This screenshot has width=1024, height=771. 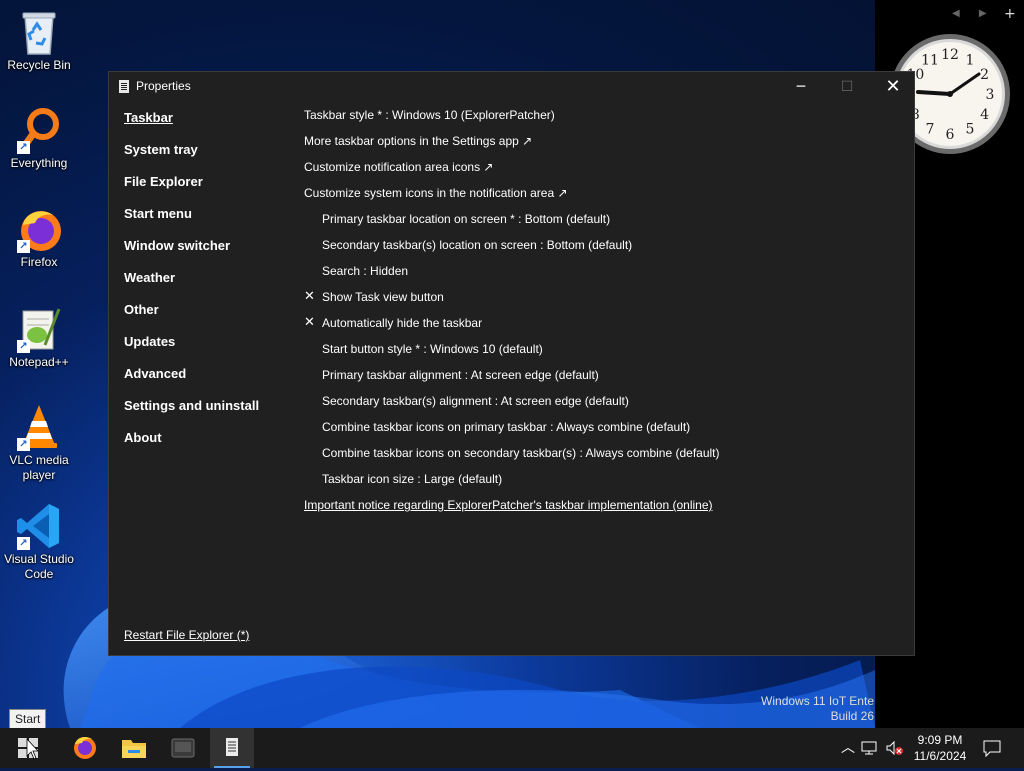 I want to click on taskbar-app-firefox, so click(x=85, y=748).